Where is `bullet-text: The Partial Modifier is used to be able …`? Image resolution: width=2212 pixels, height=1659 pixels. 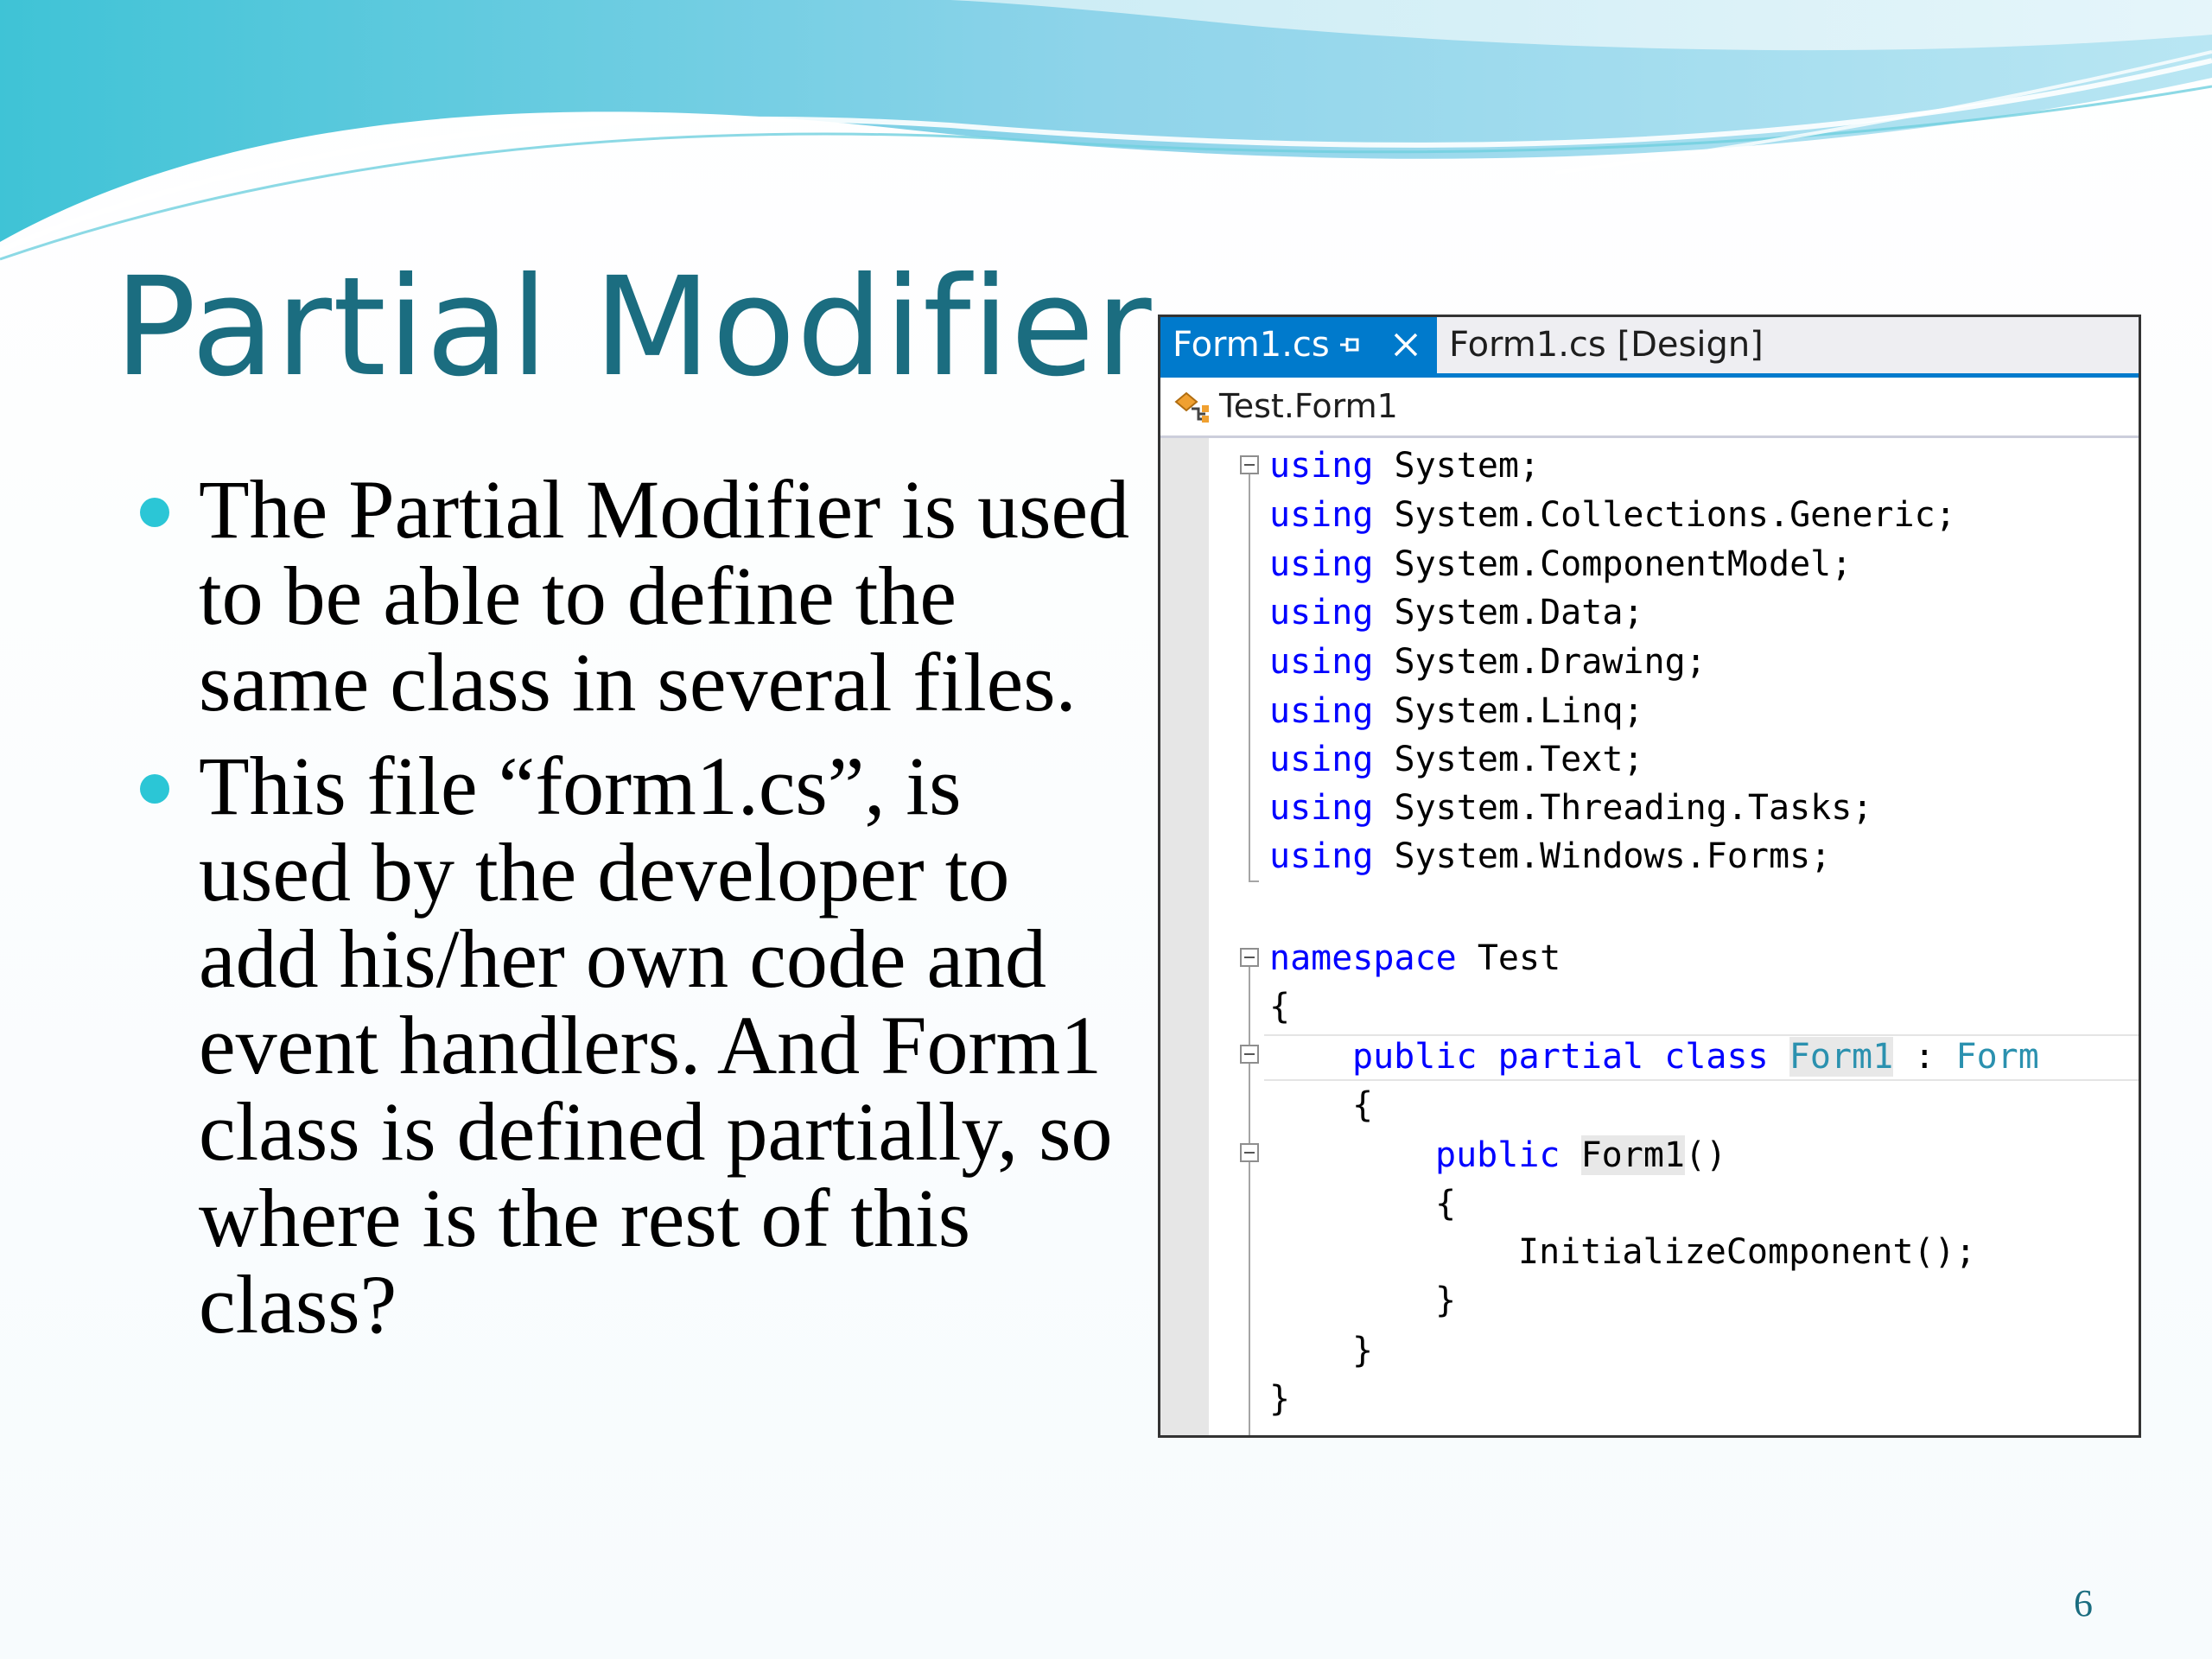 bullet-text: The Partial Modifier is used to be able … is located at coordinates (664, 595).